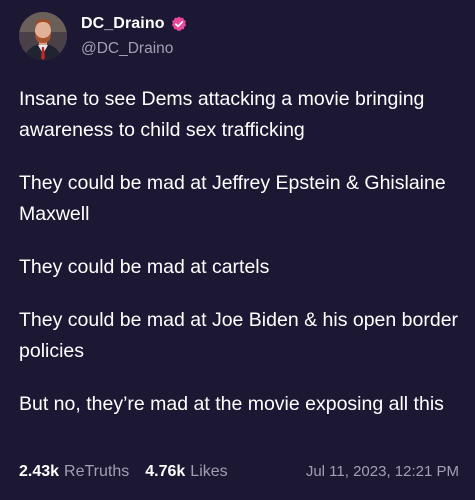 This screenshot has width=475, height=500. I want to click on avatar, so click(43, 36).